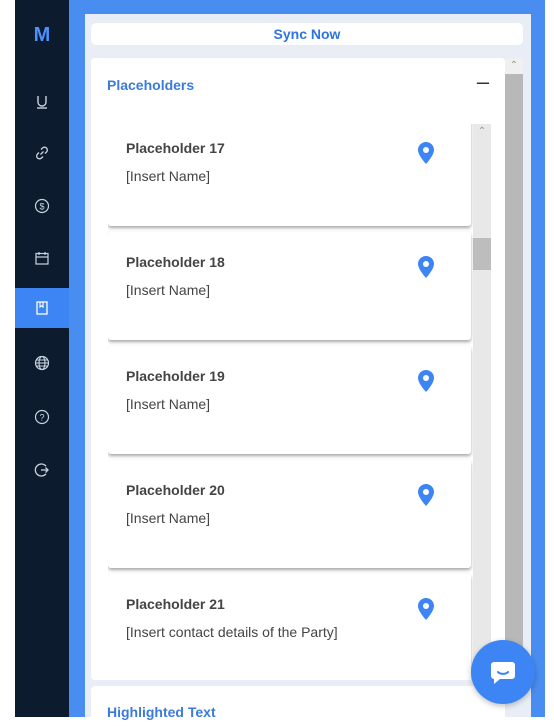 The image size is (554, 726). I want to click on list-scrollbar, so click(482, 402).